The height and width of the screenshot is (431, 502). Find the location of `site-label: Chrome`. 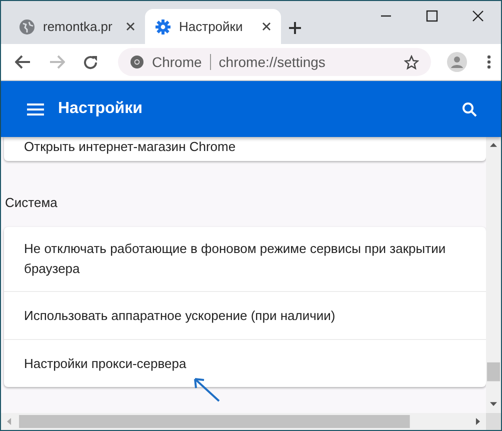

site-label: Chrome is located at coordinates (177, 62).